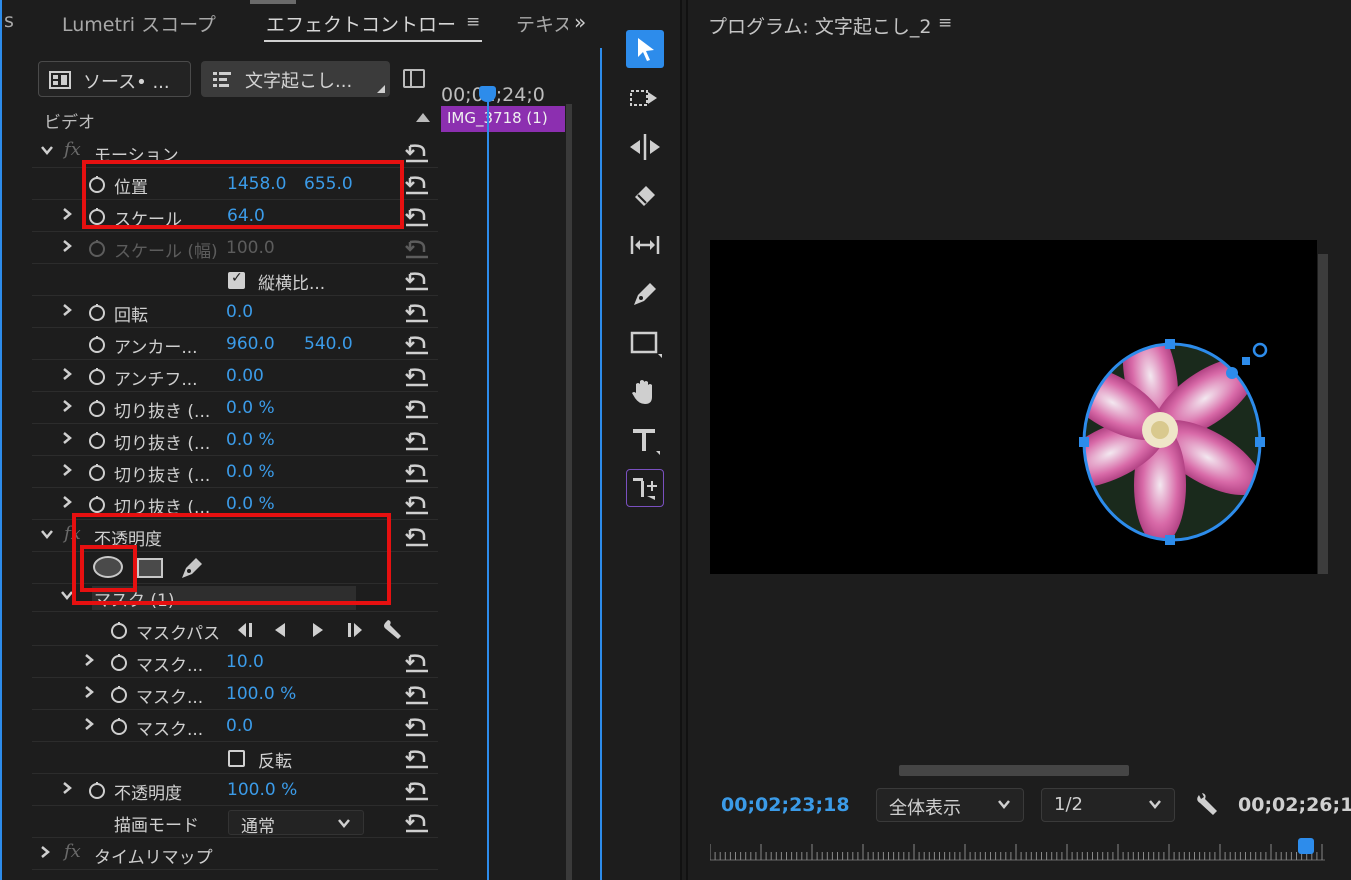 The image size is (1351, 880). What do you see at coordinates (569, 492) in the screenshot?
I see `timeline-scrollbar` at bounding box center [569, 492].